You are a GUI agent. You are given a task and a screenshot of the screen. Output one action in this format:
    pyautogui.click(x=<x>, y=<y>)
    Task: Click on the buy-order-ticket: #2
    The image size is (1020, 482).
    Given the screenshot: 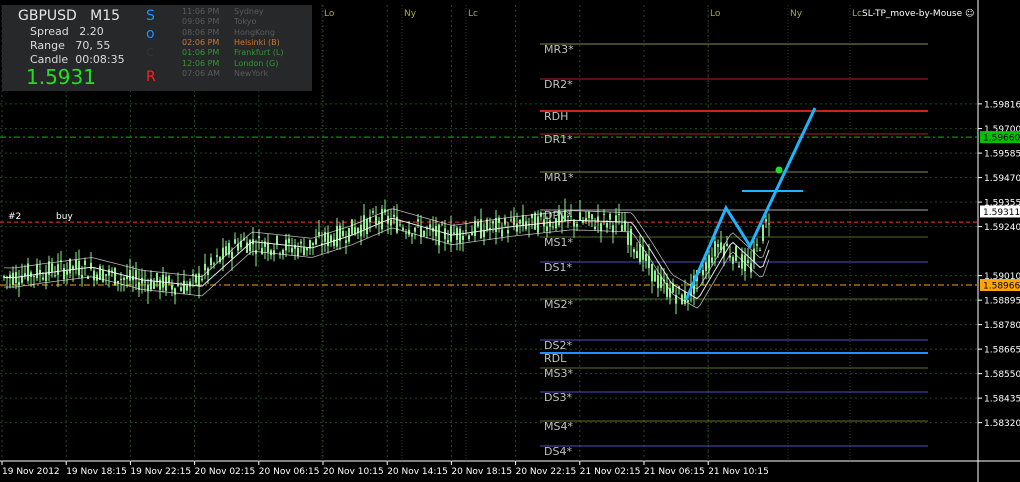 What is the action you would take?
    pyautogui.click(x=14, y=217)
    